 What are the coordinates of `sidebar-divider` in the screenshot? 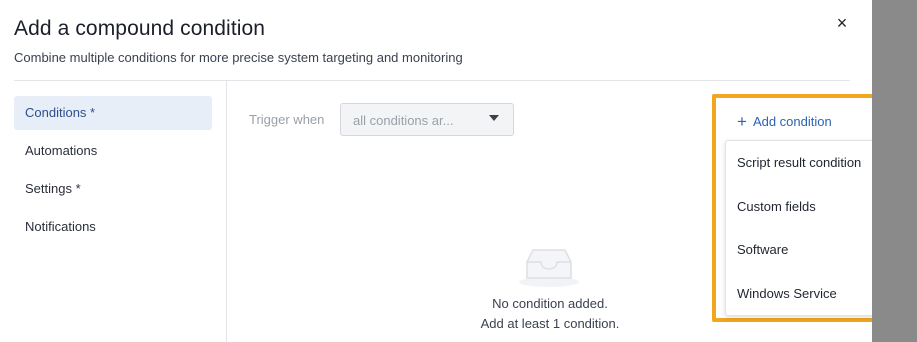 It's located at (226, 211).